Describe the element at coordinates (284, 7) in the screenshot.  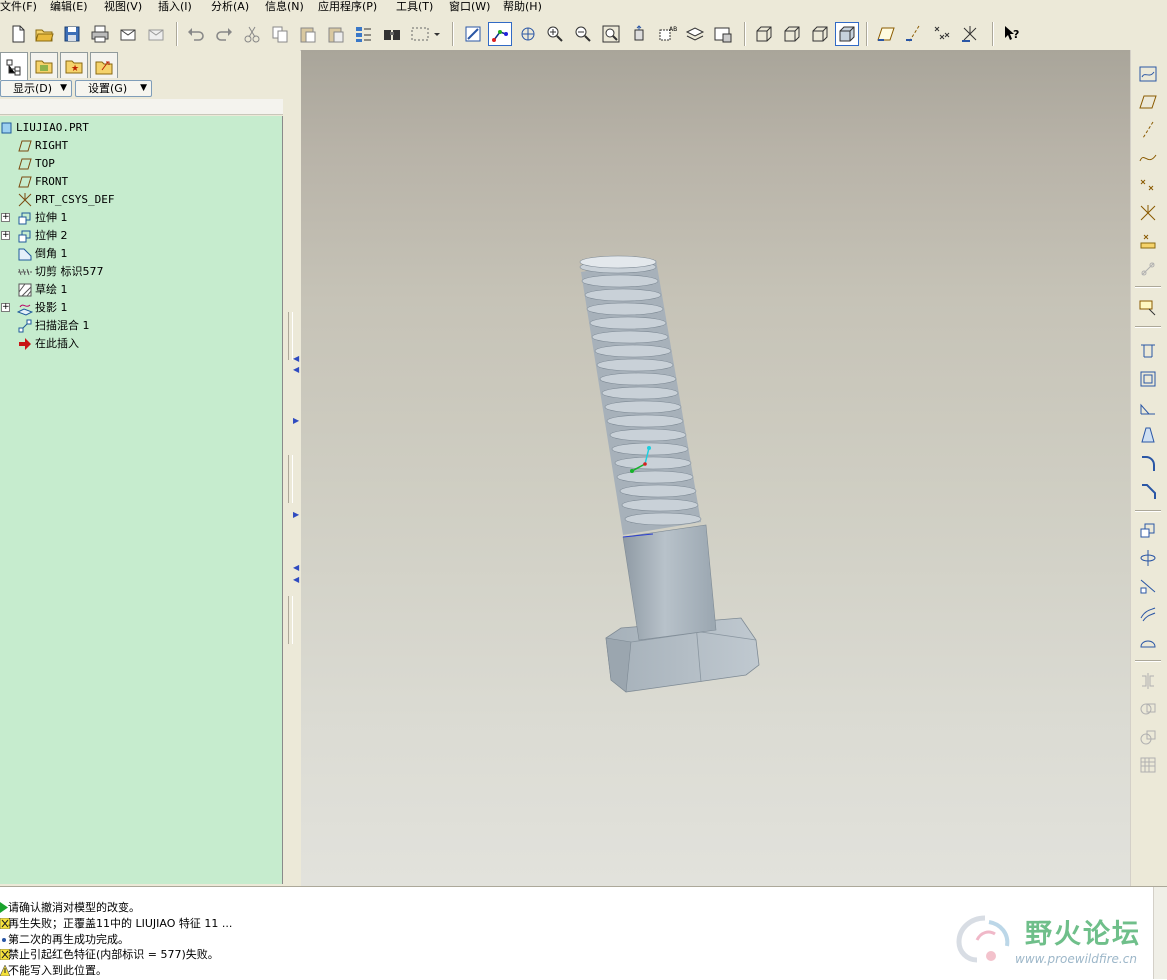
I see `menu-info: 信息(N)` at that location.